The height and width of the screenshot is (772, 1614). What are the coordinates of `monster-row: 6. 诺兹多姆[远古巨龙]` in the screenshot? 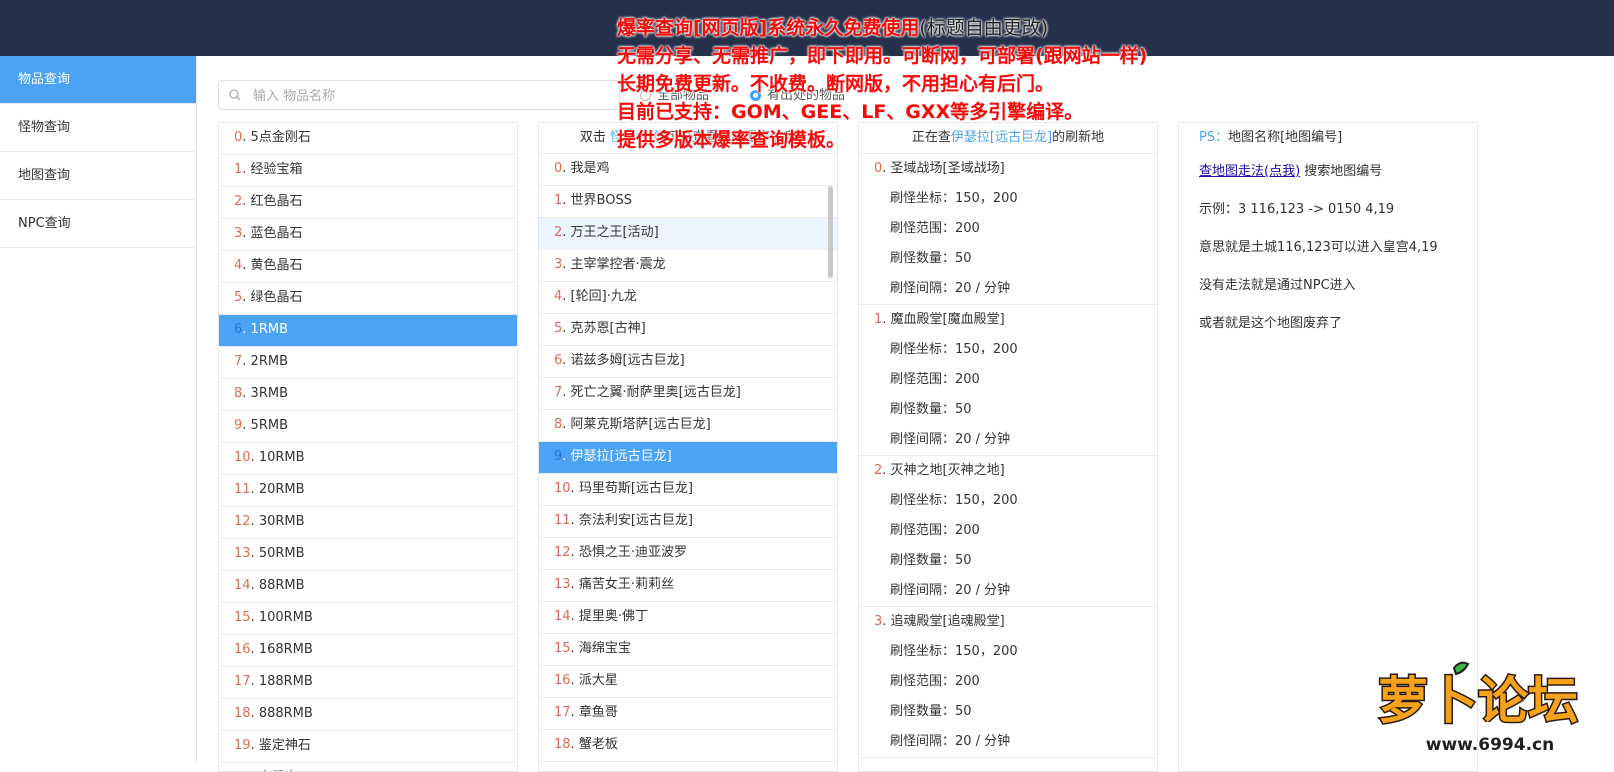 It's located at (688, 362).